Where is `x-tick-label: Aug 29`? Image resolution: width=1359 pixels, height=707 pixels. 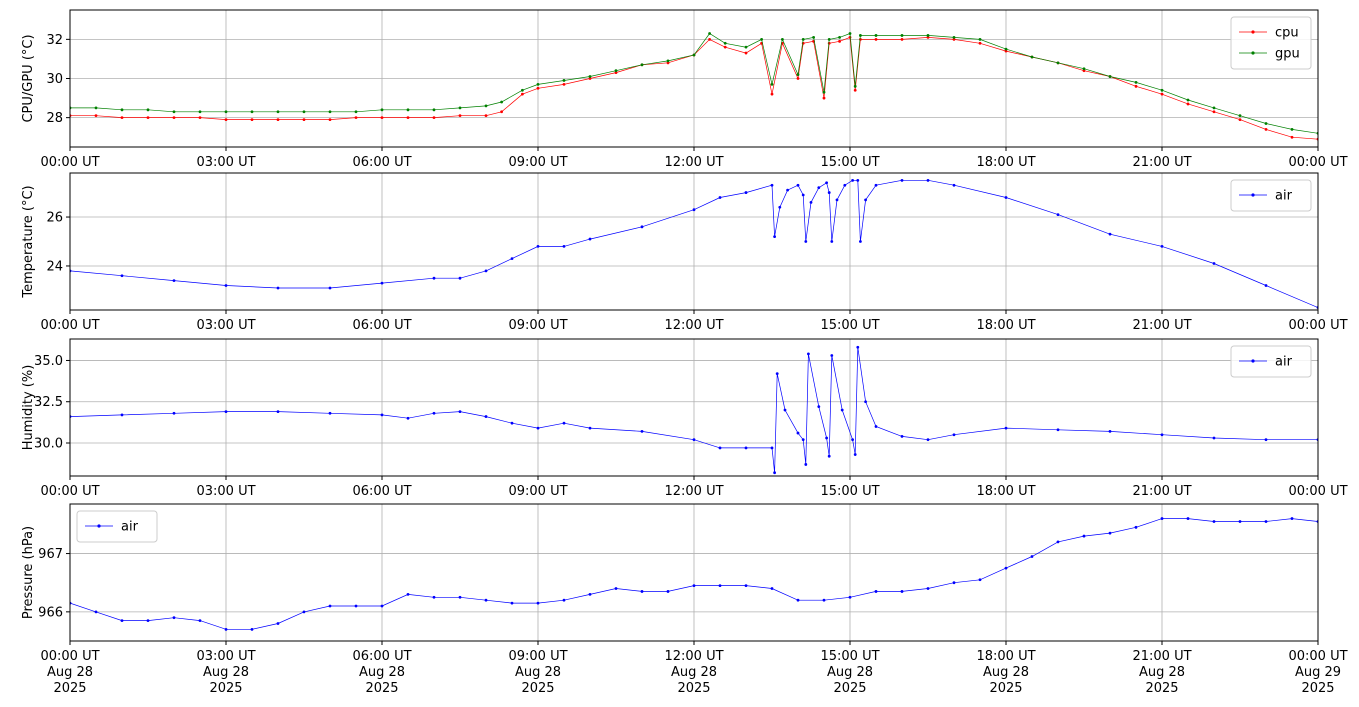
x-tick-label: Aug 29 is located at coordinates (1318, 672).